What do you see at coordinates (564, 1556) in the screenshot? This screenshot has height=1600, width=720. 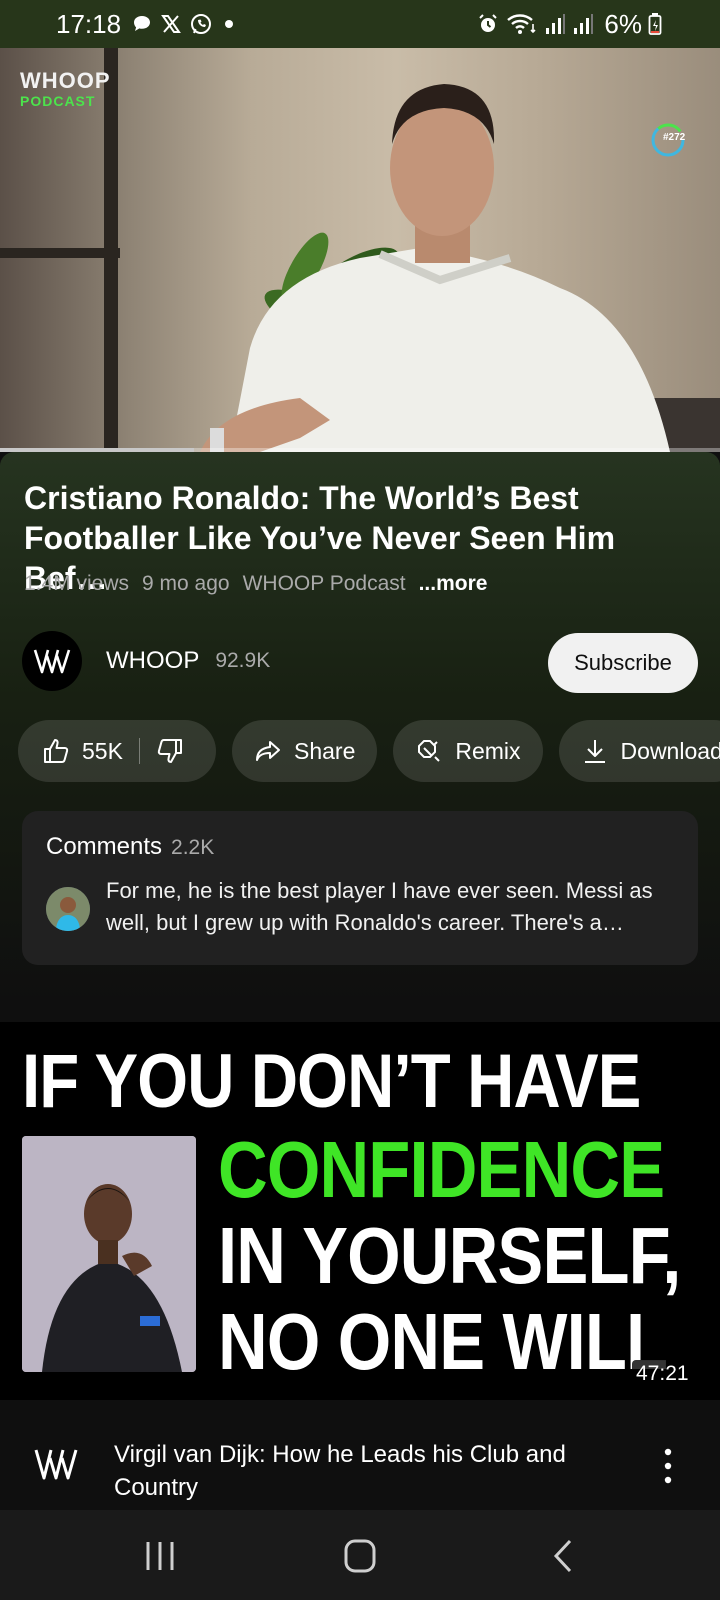 I see `back-icon` at bounding box center [564, 1556].